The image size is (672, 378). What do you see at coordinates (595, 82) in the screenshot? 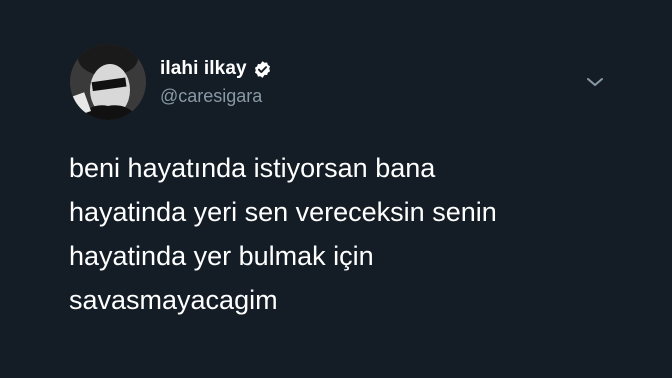
I see `chevron-down-icon` at bounding box center [595, 82].